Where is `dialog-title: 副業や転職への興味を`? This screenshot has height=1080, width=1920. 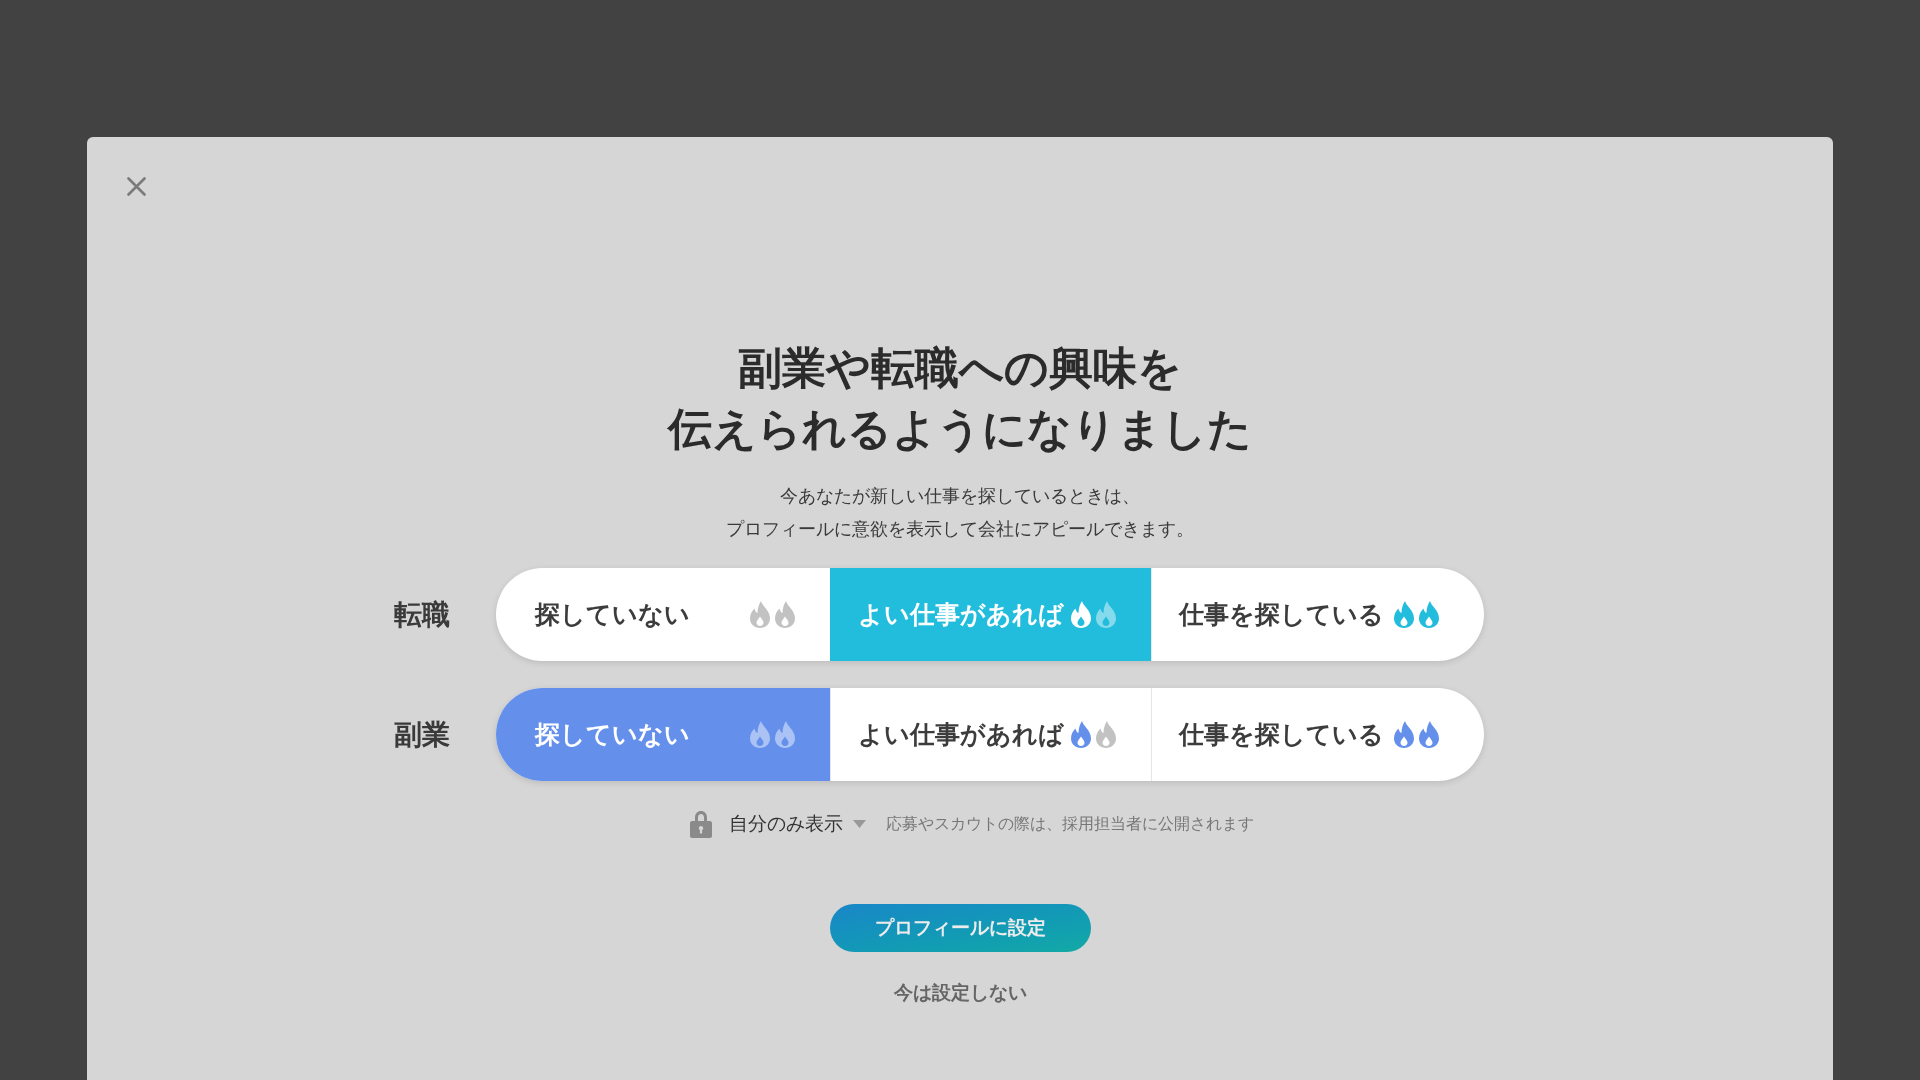
dialog-title: 副業や転職への興味を is located at coordinates (960, 368).